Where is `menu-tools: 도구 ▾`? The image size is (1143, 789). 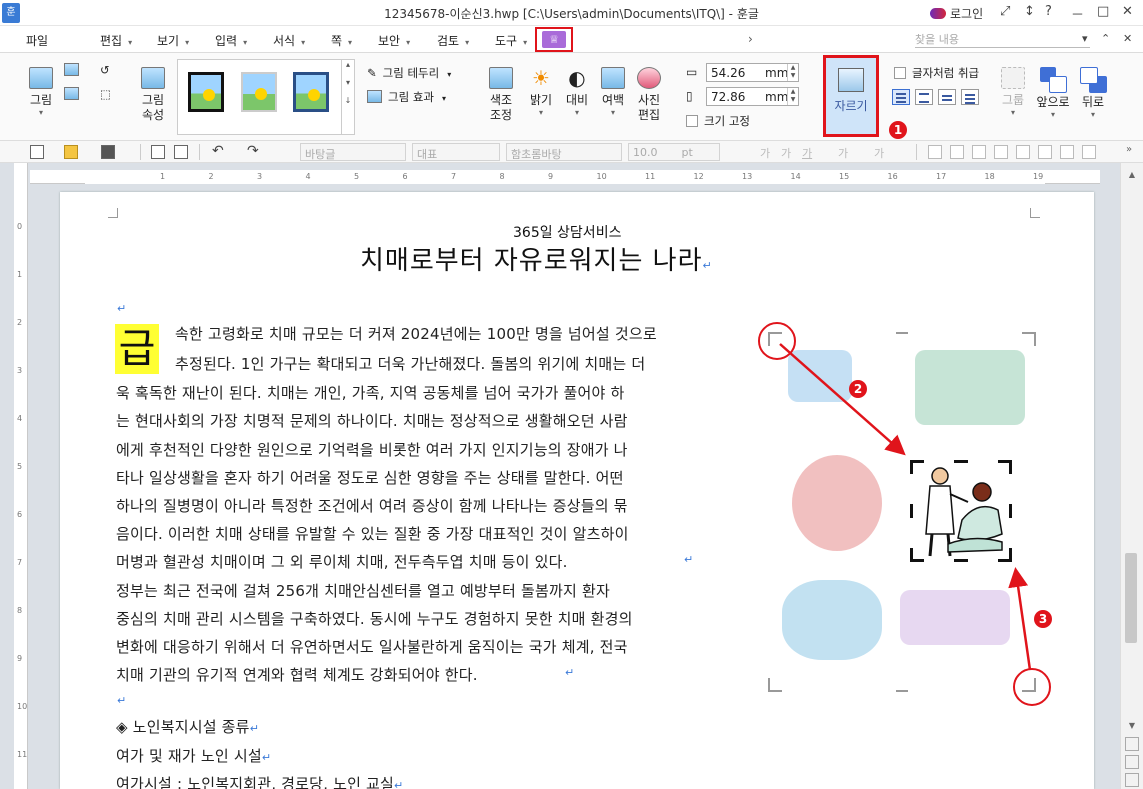 menu-tools: 도구 ▾ is located at coordinates (511, 40).